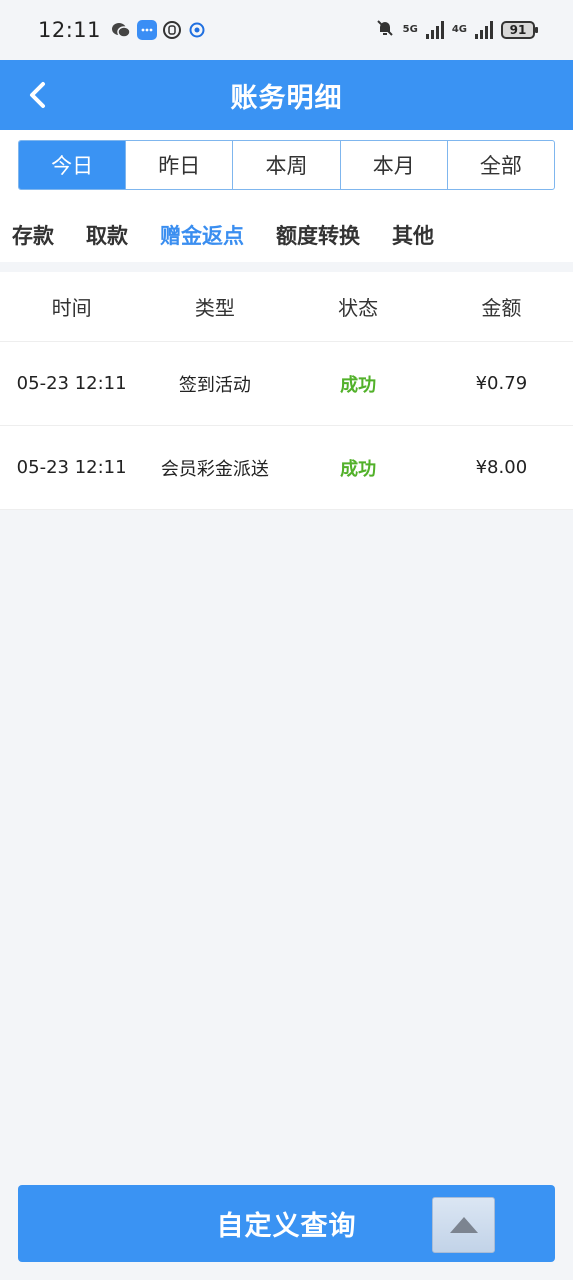  Describe the element at coordinates (286, 307) in the screenshot. I see `table-header: 时间 类型 状态 金额` at that location.